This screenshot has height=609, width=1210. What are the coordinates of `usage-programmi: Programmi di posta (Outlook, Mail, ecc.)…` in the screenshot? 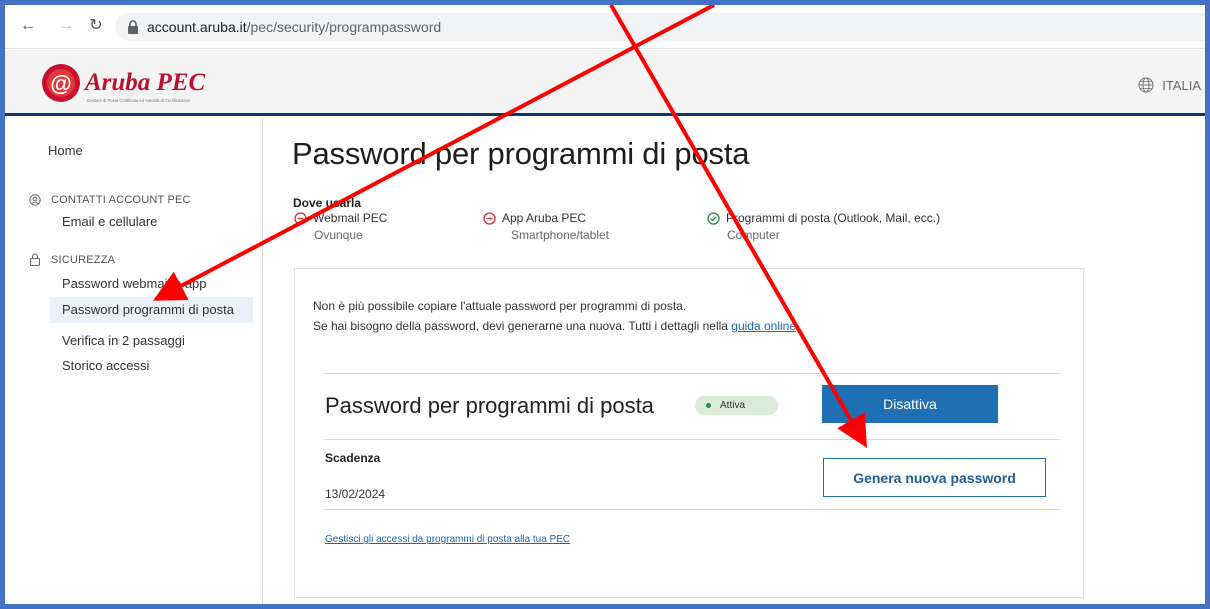 It's located at (823, 226).